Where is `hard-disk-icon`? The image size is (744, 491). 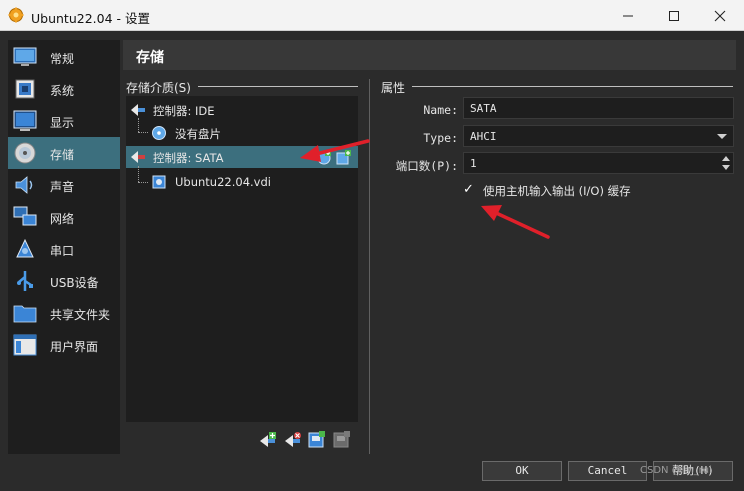
hard-disk-icon is located at coordinates (159, 182).